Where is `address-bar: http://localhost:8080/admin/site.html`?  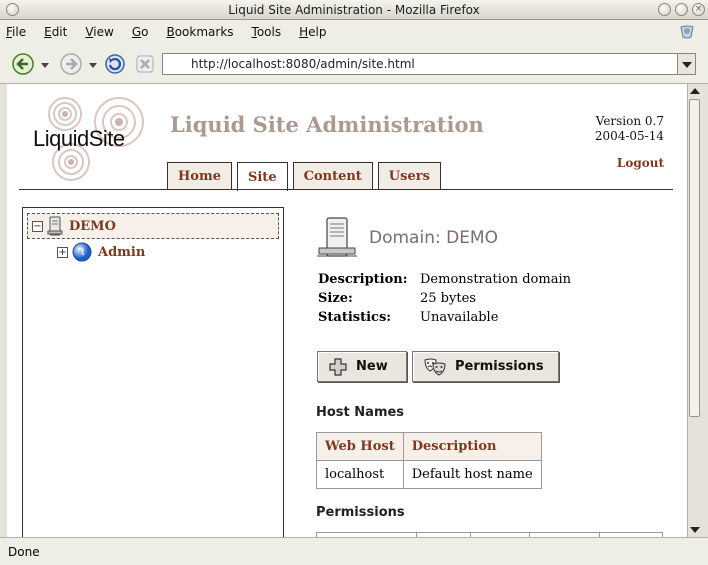 address-bar: http://localhost:8080/admin/site.html is located at coordinates (429, 64).